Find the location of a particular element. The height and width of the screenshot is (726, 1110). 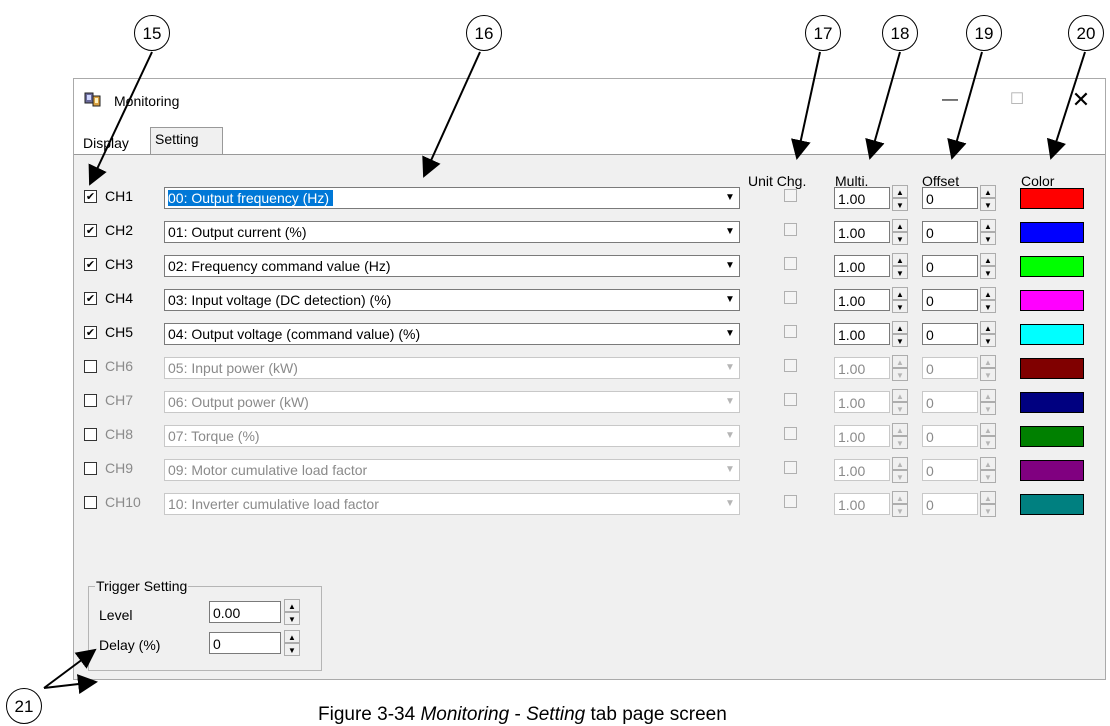

callout-16: 16 is located at coordinates (484, 33).